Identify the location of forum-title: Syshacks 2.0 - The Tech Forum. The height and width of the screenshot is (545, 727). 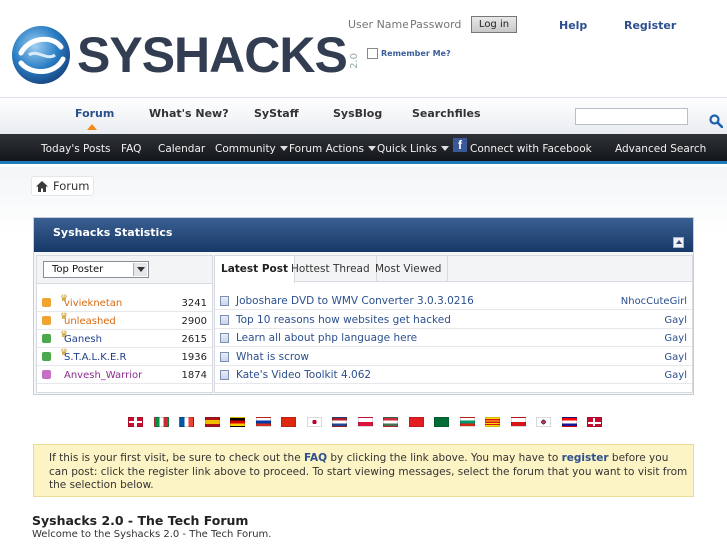
(140, 520).